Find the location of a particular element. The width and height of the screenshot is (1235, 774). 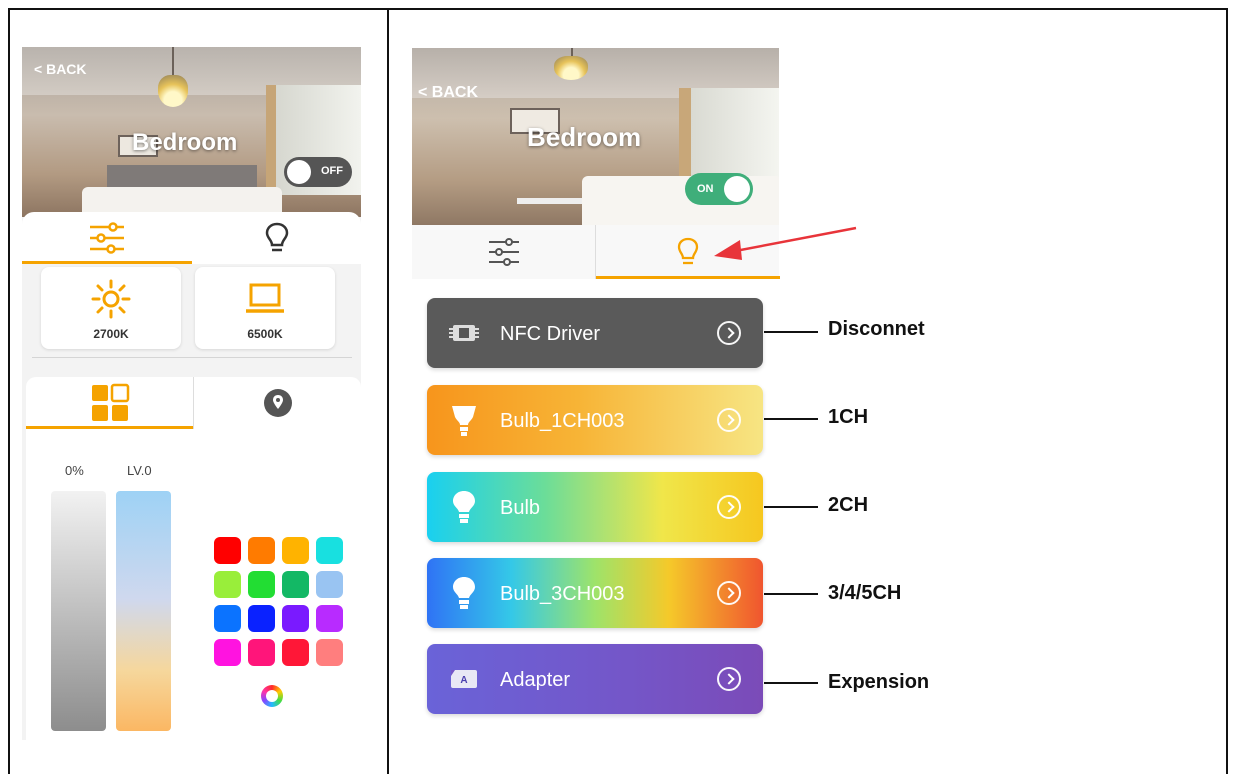

temperature-slider is located at coordinates (143, 611).